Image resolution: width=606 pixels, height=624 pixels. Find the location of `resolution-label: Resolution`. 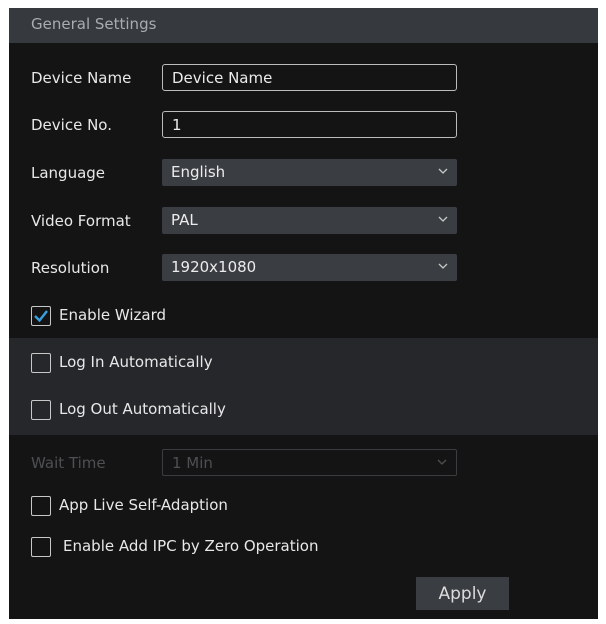

resolution-label: Resolution is located at coordinates (70, 268).